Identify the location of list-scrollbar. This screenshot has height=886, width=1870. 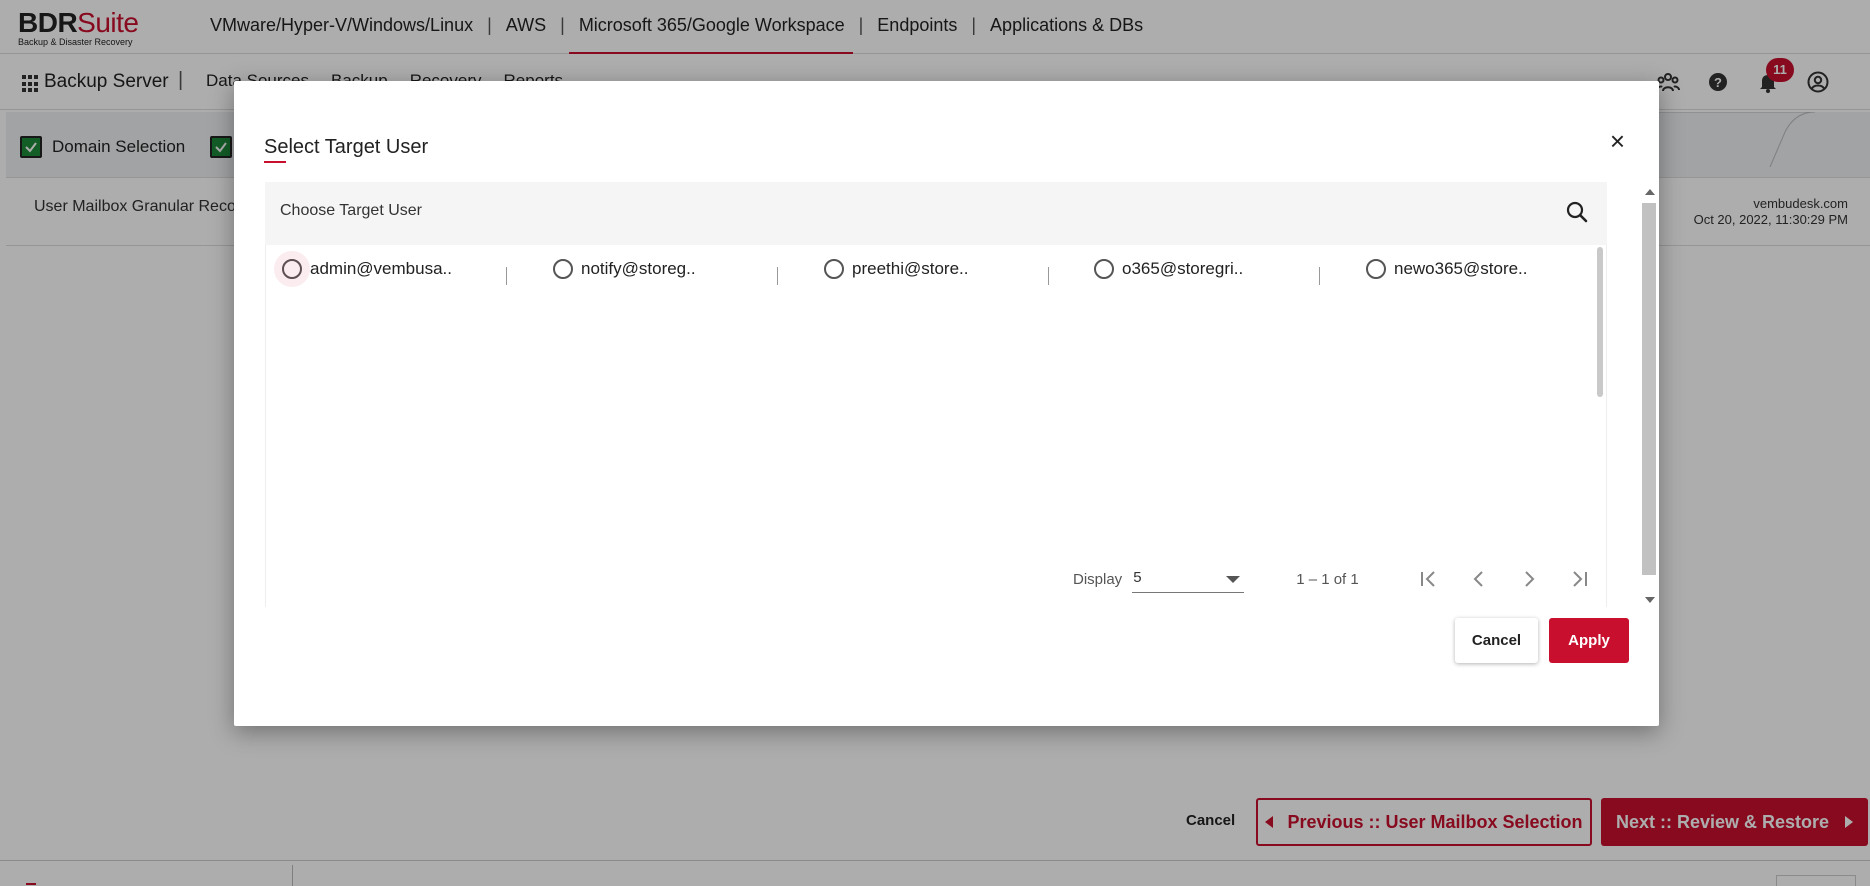
(1600, 425).